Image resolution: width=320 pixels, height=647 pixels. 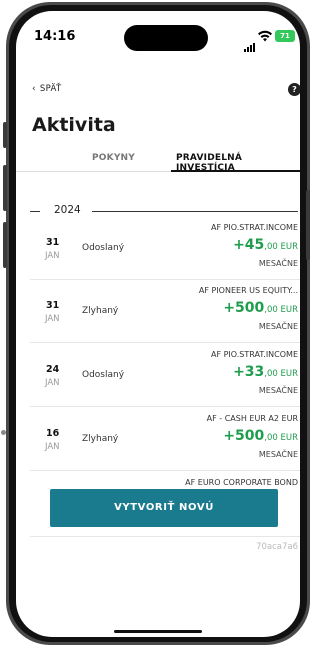 I want to click on chevron-left-icon: ‹, so click(x=34, y=89).